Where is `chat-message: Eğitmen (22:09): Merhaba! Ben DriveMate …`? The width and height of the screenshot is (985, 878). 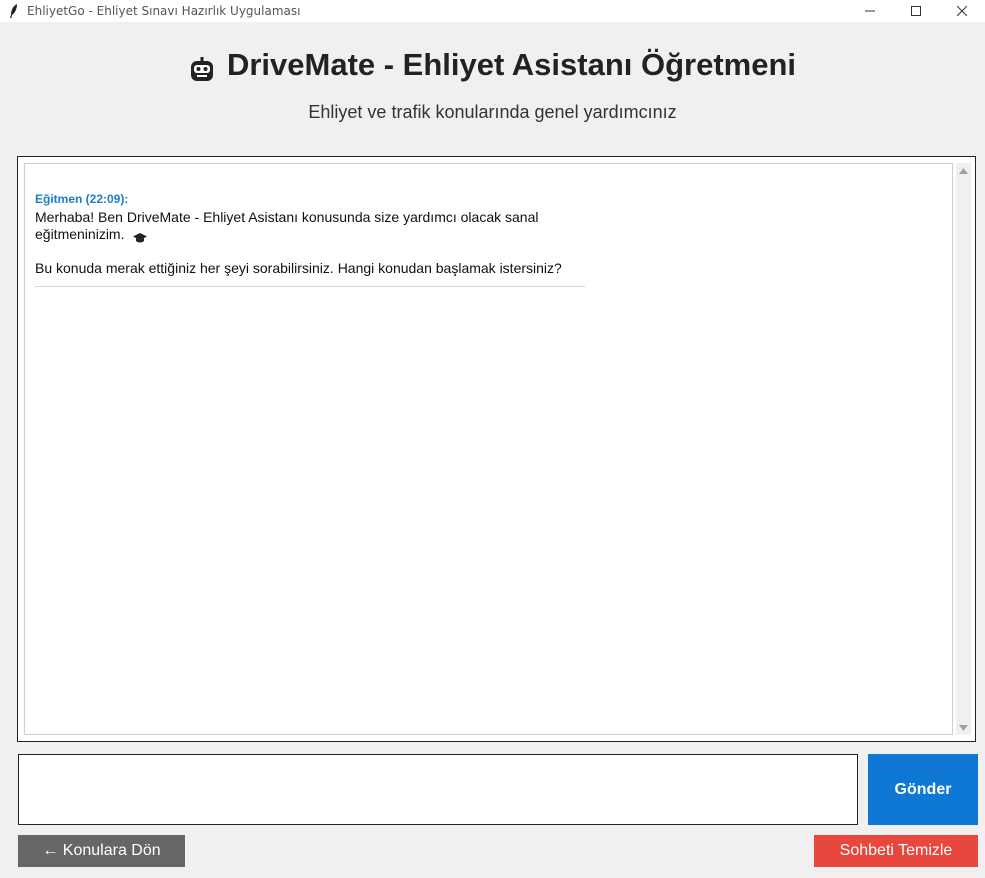 chat-message: Eğitmen (22:09): Merhaba! Ben DriveMate … is located at coordinates (310, 239).